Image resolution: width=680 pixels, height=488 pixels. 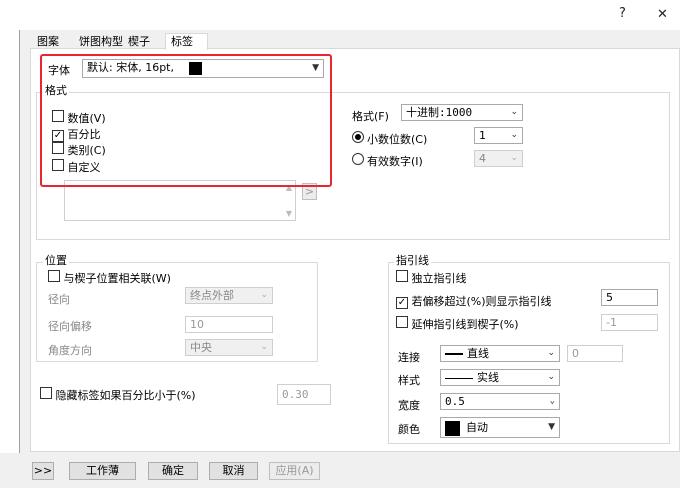 What do you see at coordinates (358, 137) in the screenshot?
I see `decimal-radio` at bounding box center [358, 137].